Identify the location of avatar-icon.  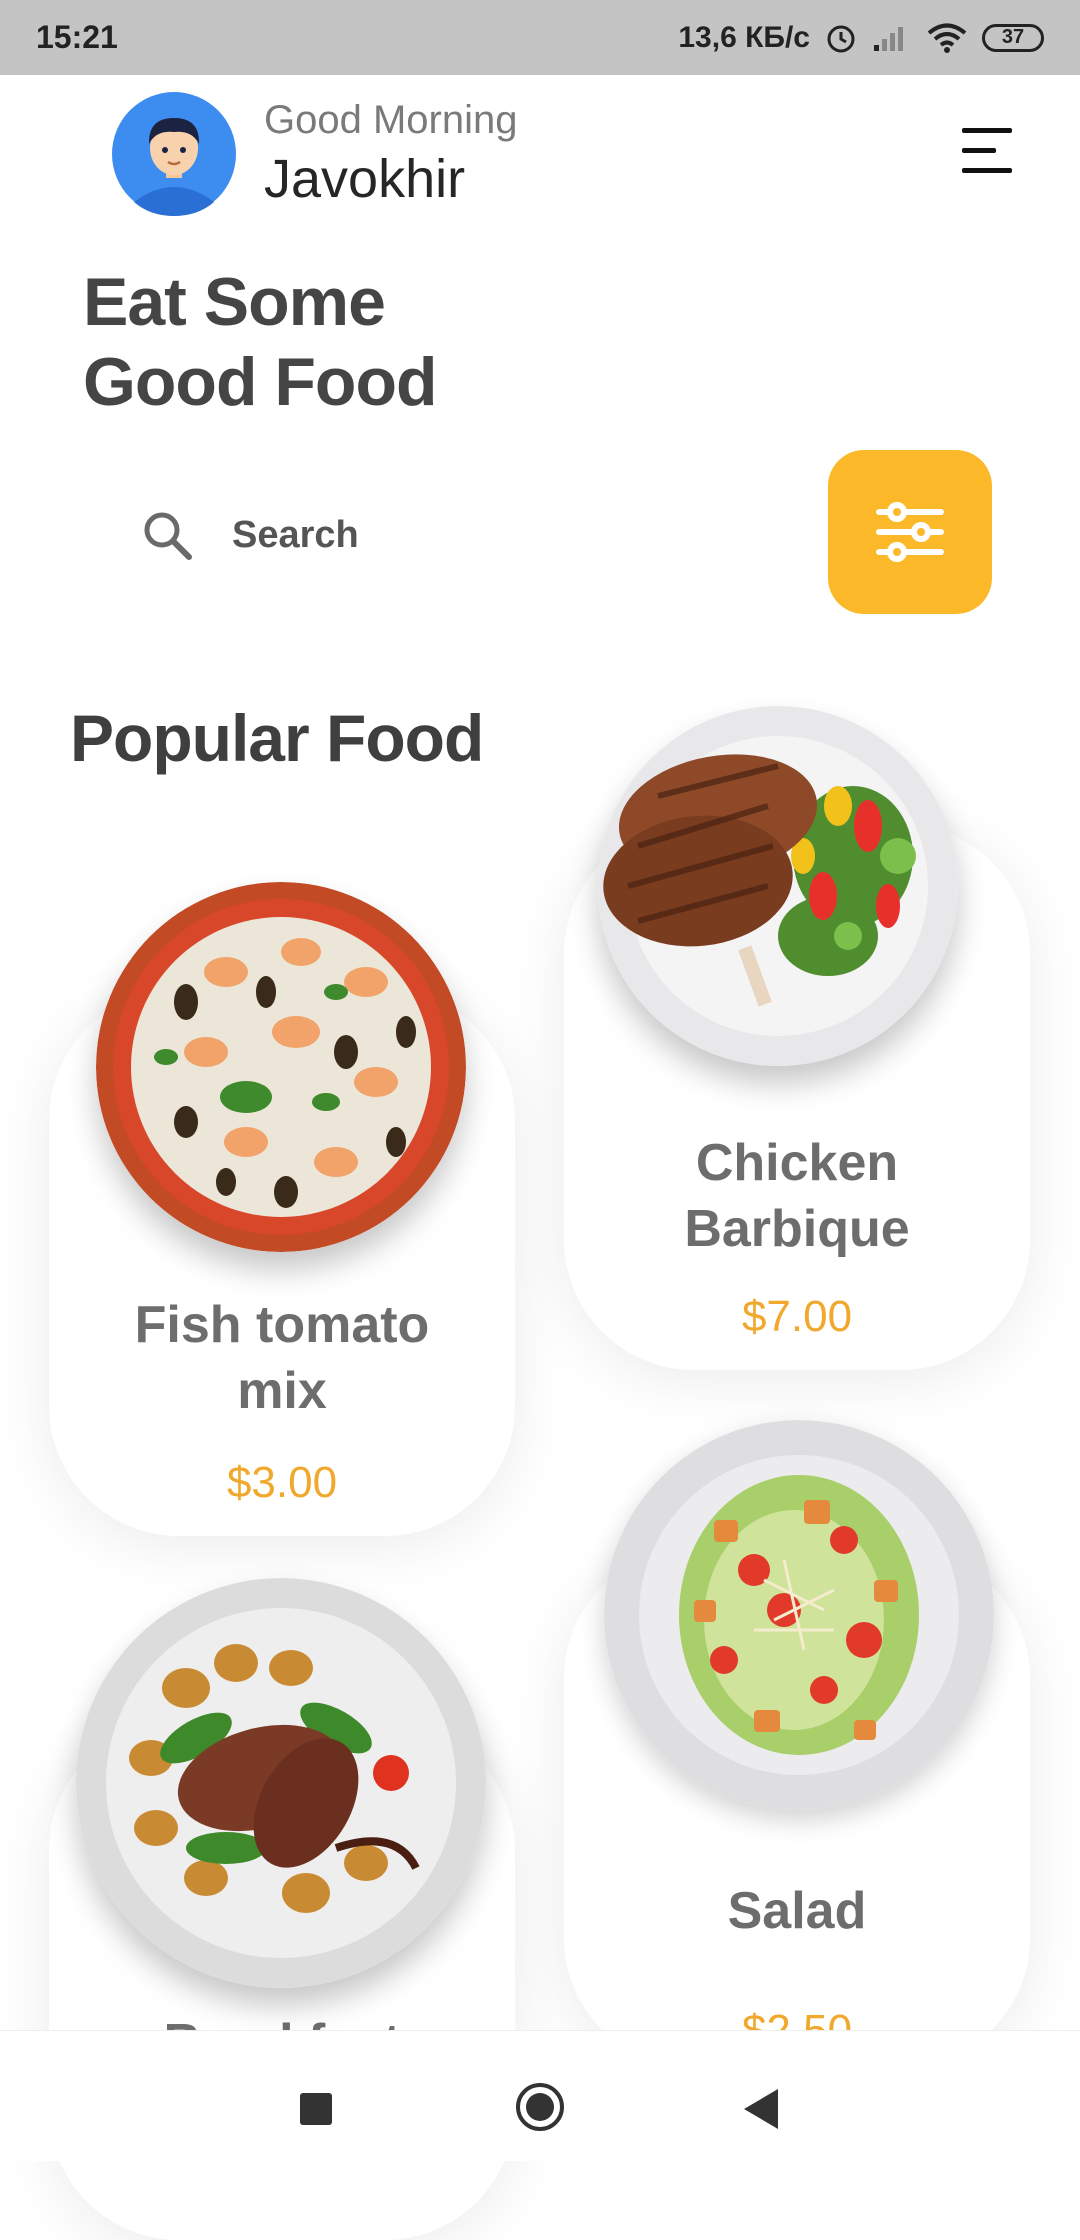
(174, 154).